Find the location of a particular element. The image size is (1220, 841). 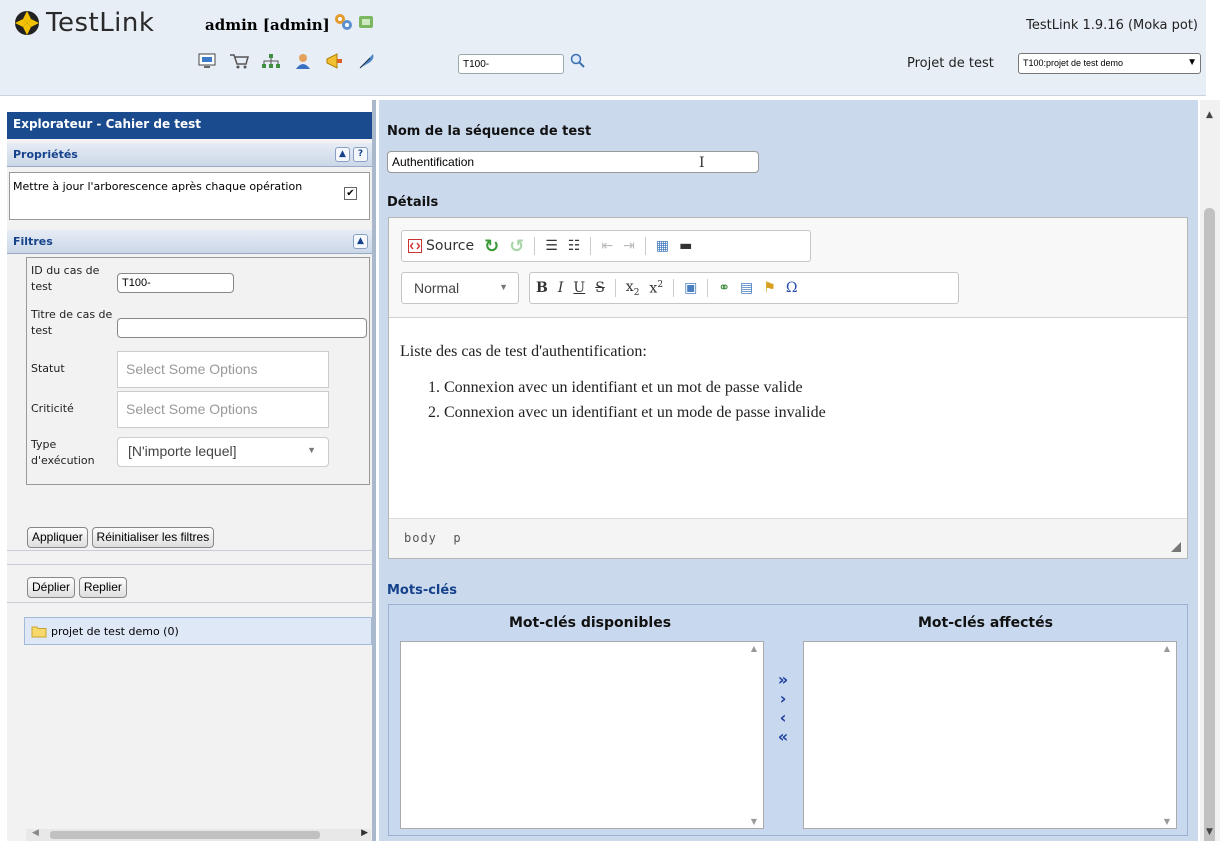

exec-type-value: [N'importe lequel] is located at coordinates (182, 451).